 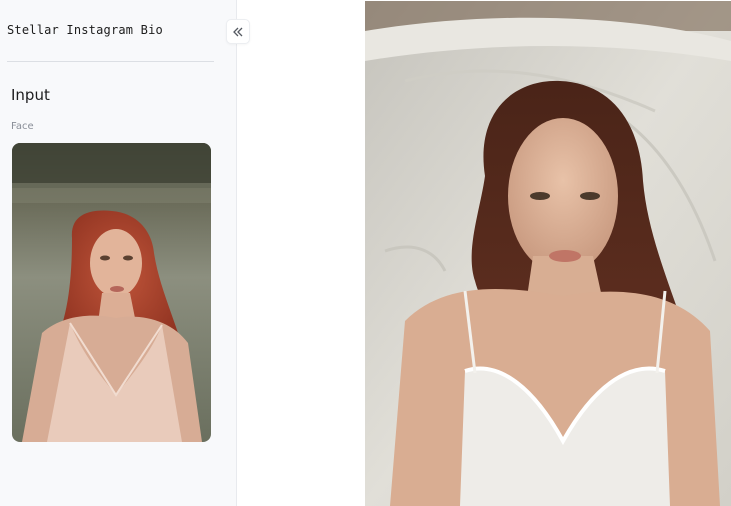 I want to click on input-section-title: Input, so click(x=30, y=95).